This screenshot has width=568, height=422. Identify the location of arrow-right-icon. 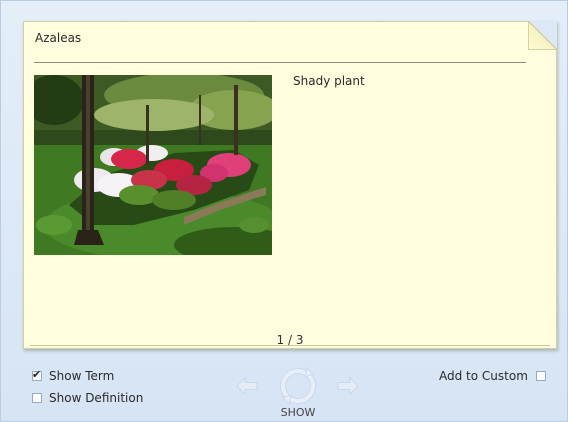
(348, 386).